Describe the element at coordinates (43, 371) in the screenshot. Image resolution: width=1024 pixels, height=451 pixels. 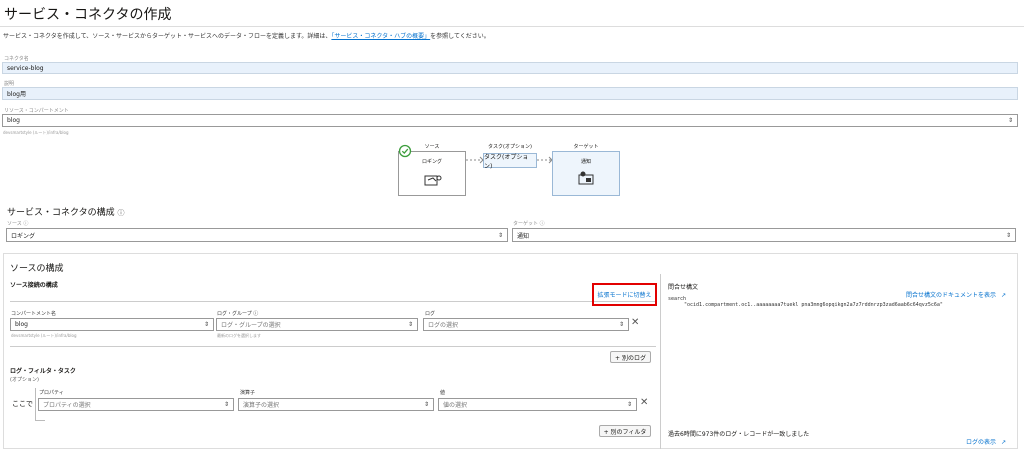
I see `filter-title: ログ・フィルタ・タスク` at that location.